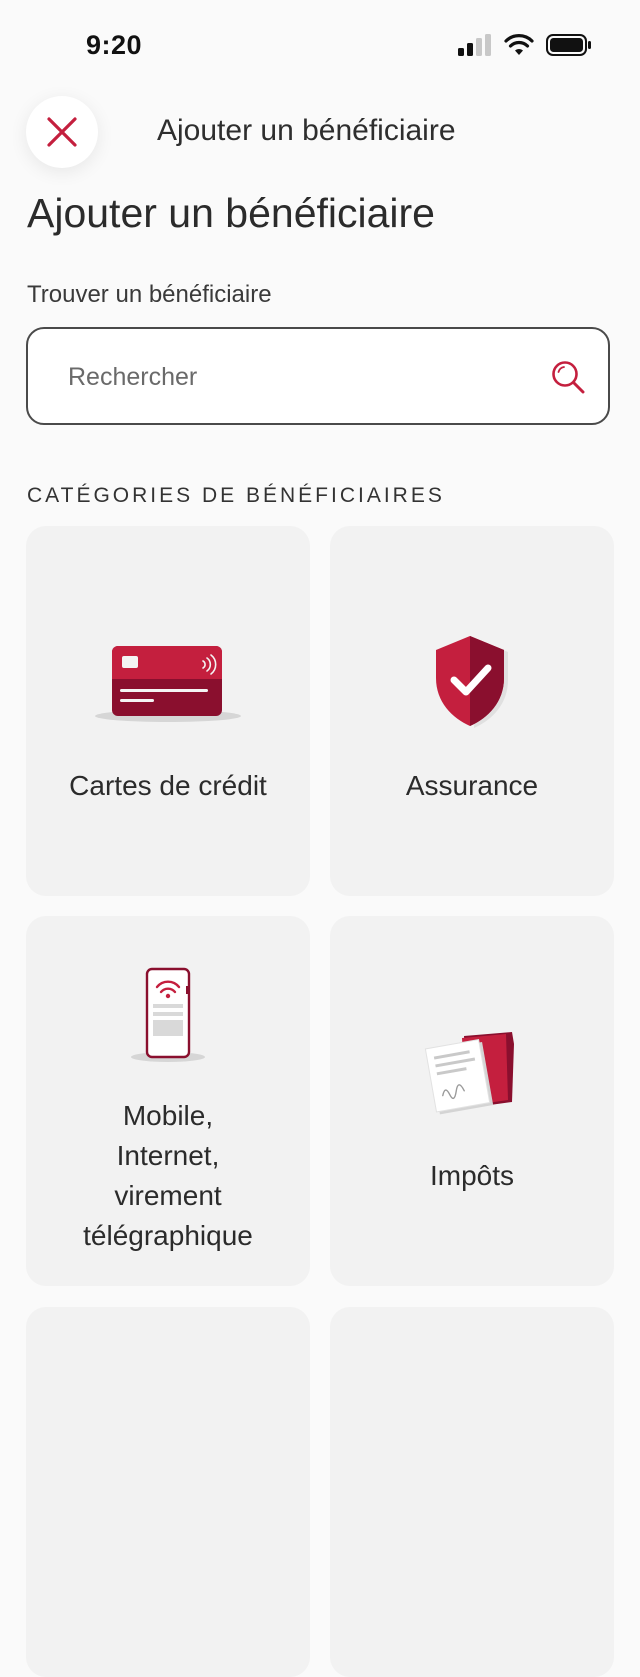  Describe the element at coordinates (568, 45) in the screenshot. I see `battery-icon` at that location.